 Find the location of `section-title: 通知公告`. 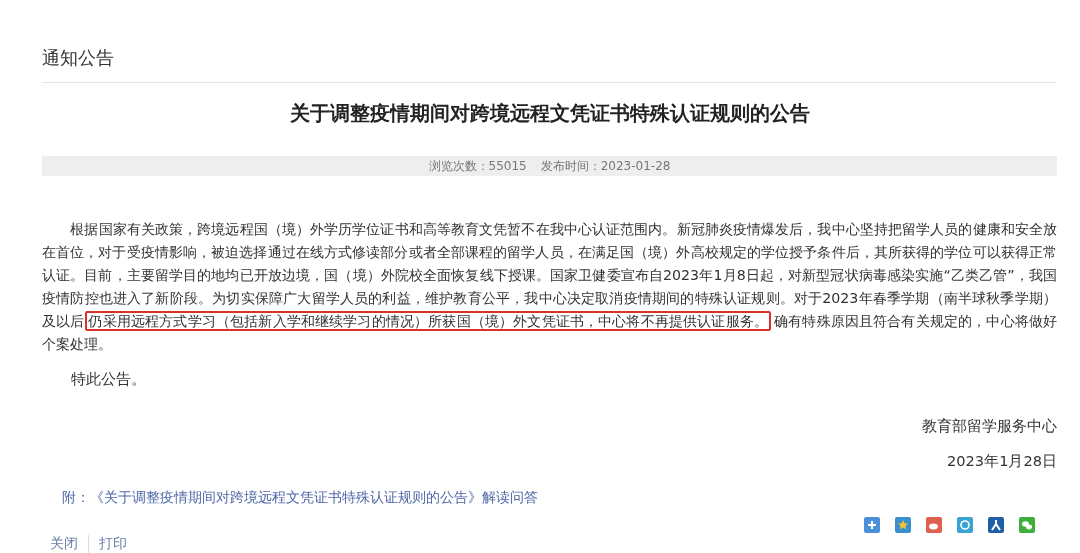

section-title: 通知公告 is located at coordinates (549, 41).